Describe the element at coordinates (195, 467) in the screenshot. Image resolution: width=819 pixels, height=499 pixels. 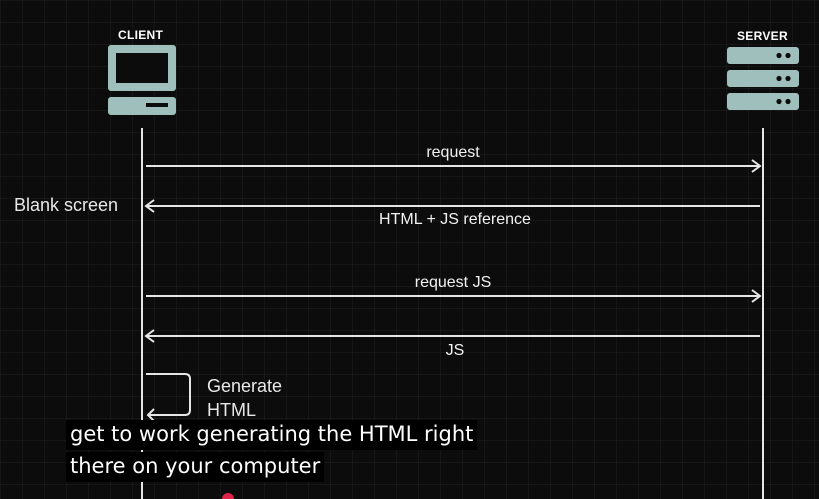
I see `caption-line-2: there on your computer` at that location.